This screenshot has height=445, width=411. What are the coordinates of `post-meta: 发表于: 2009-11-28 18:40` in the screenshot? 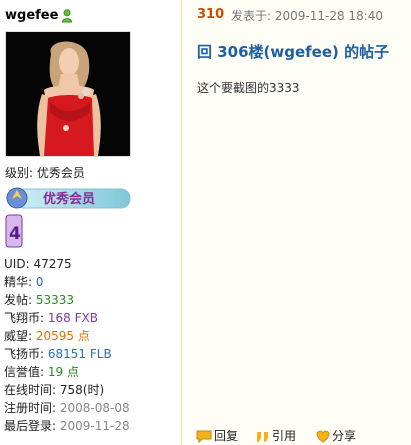 It's located at (307, 15).